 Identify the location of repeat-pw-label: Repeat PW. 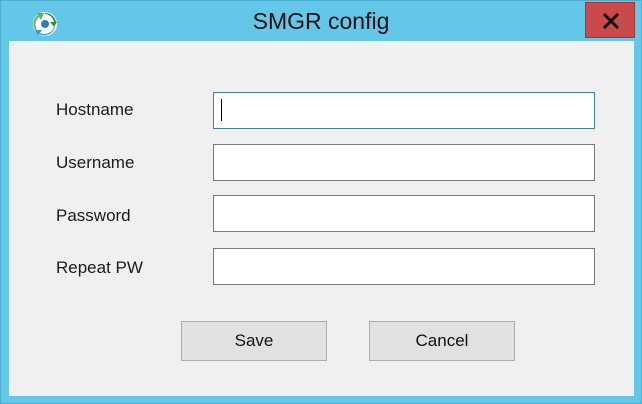
(99, 267).